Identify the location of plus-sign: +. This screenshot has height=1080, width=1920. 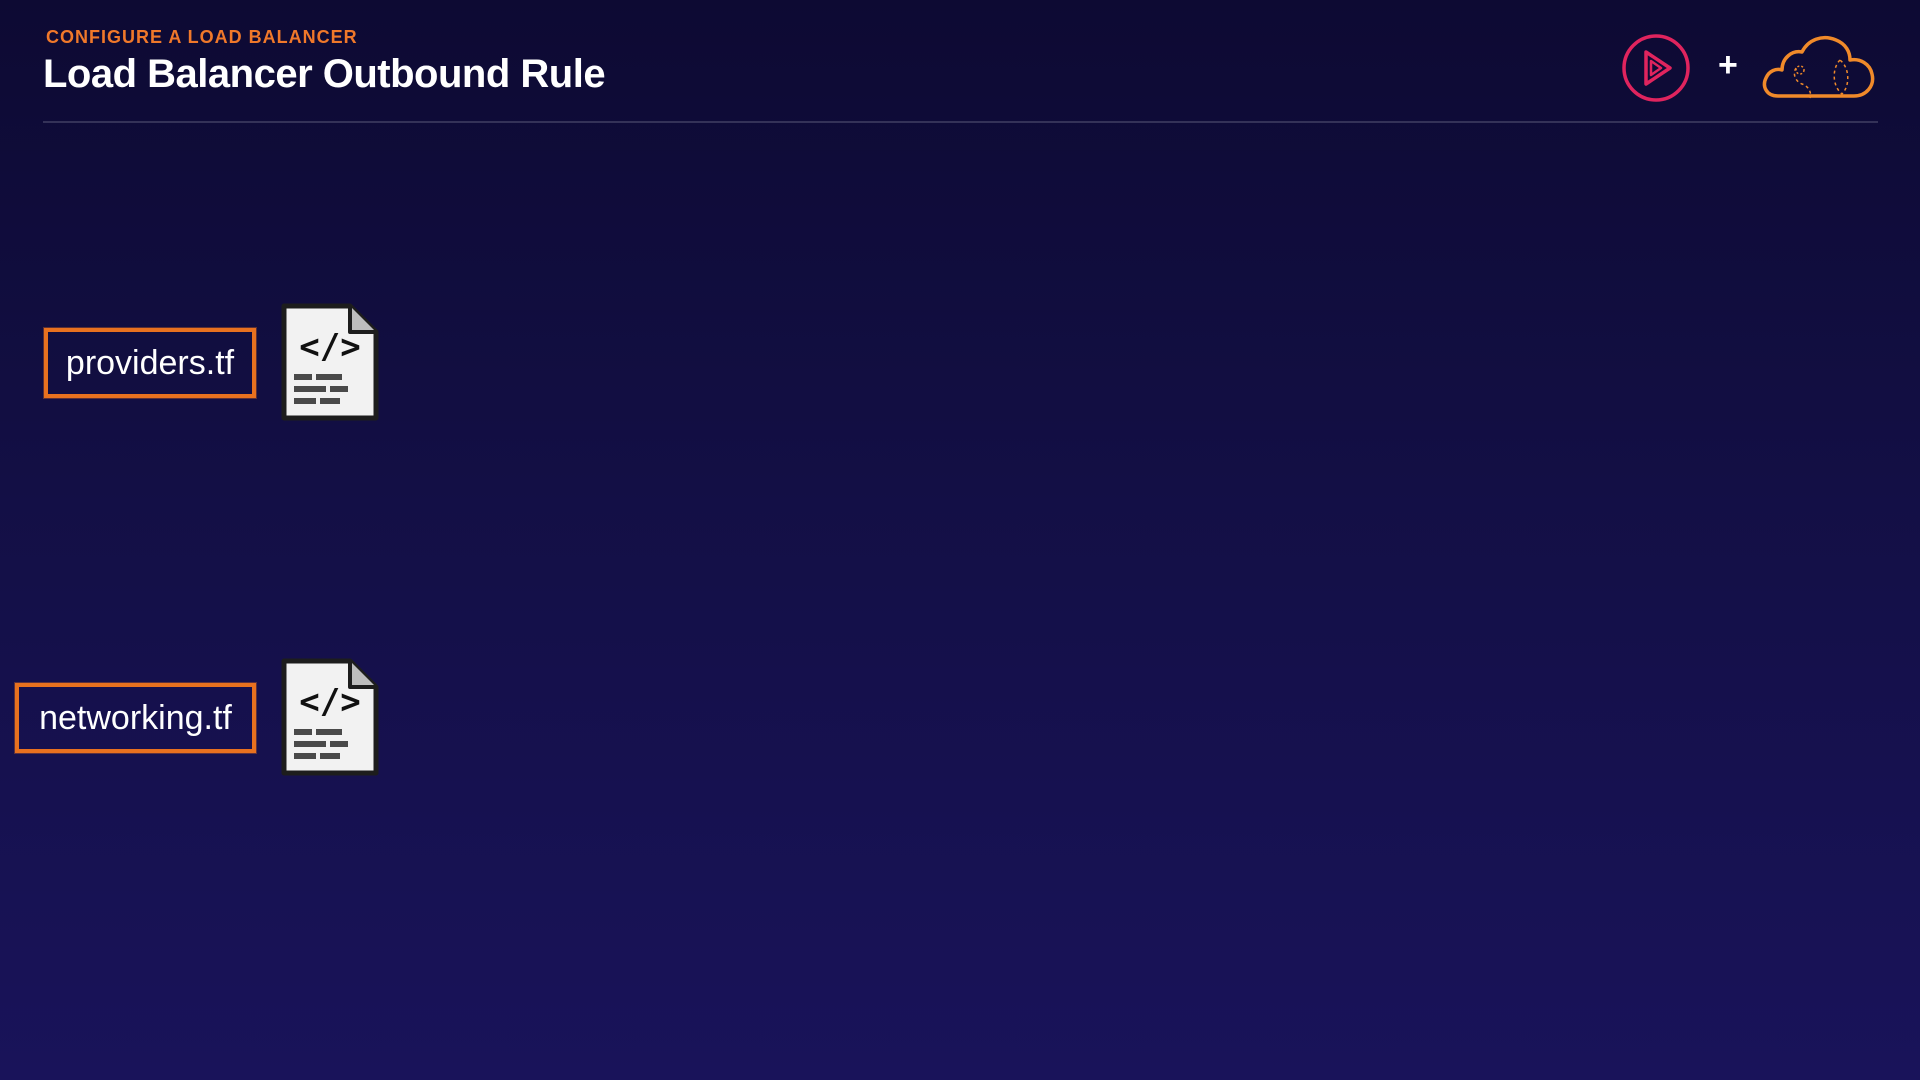
(1728, 65).